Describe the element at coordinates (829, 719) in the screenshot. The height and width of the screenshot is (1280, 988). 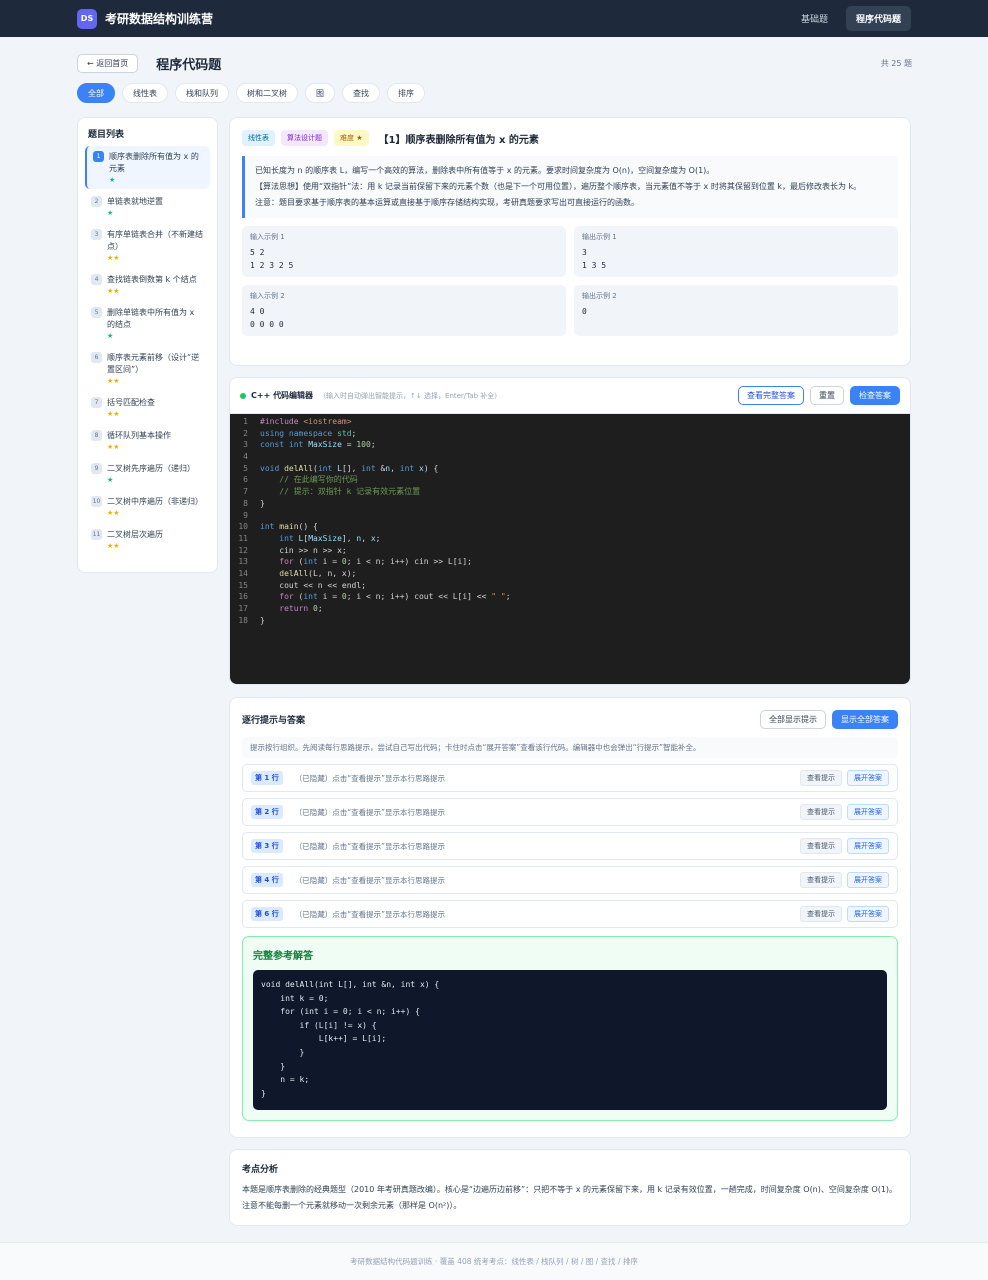
I see `hints-actions: 全部显示提示 显示全部答案` at that location.